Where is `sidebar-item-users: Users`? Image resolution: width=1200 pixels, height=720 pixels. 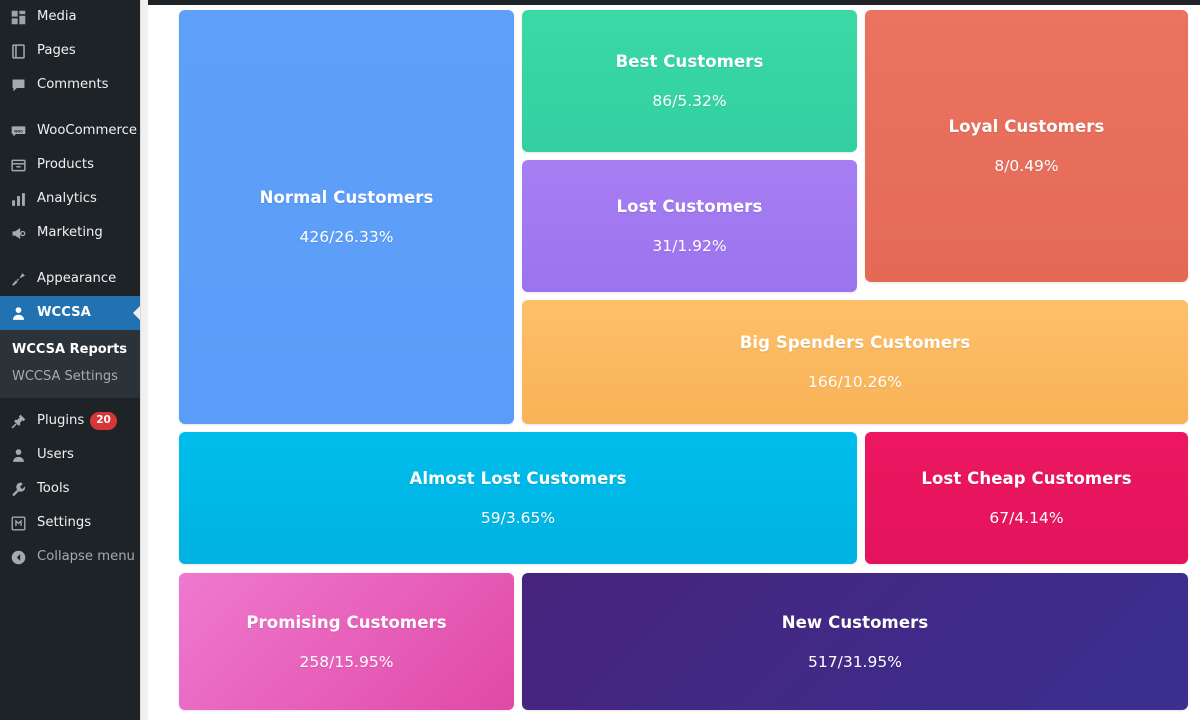 sidebar-item-users: Users is located at coordinates (70, 455).